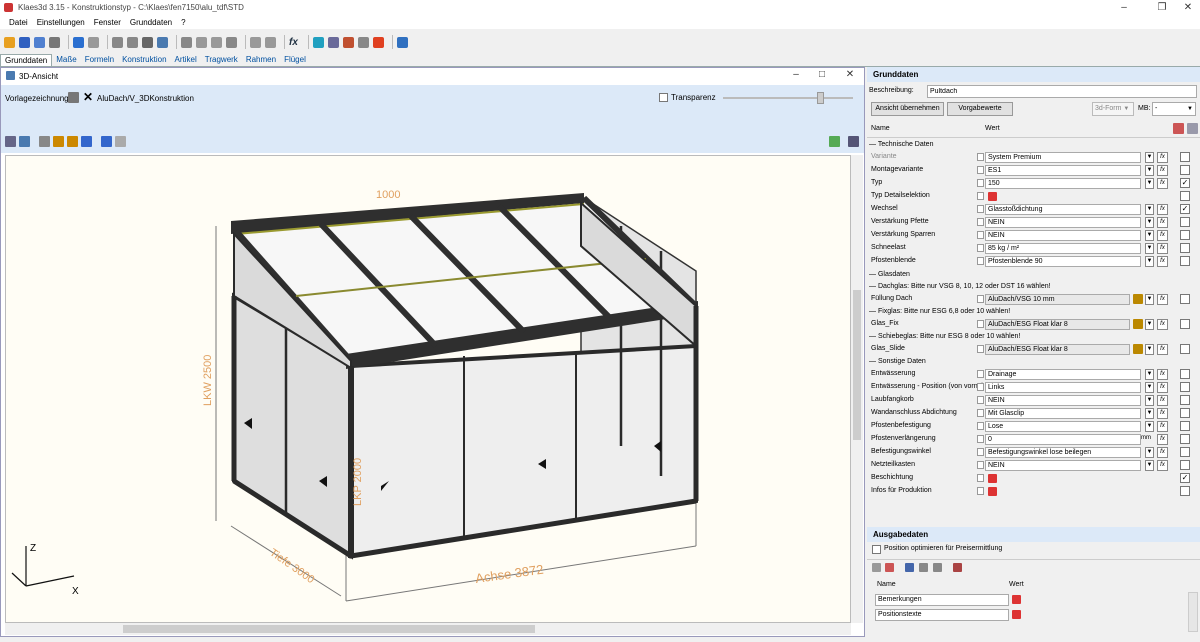  Describe the element at coordinates (151, 22) in the screenshot. I see `menu-grunddaten: Grunddaten` at that location.